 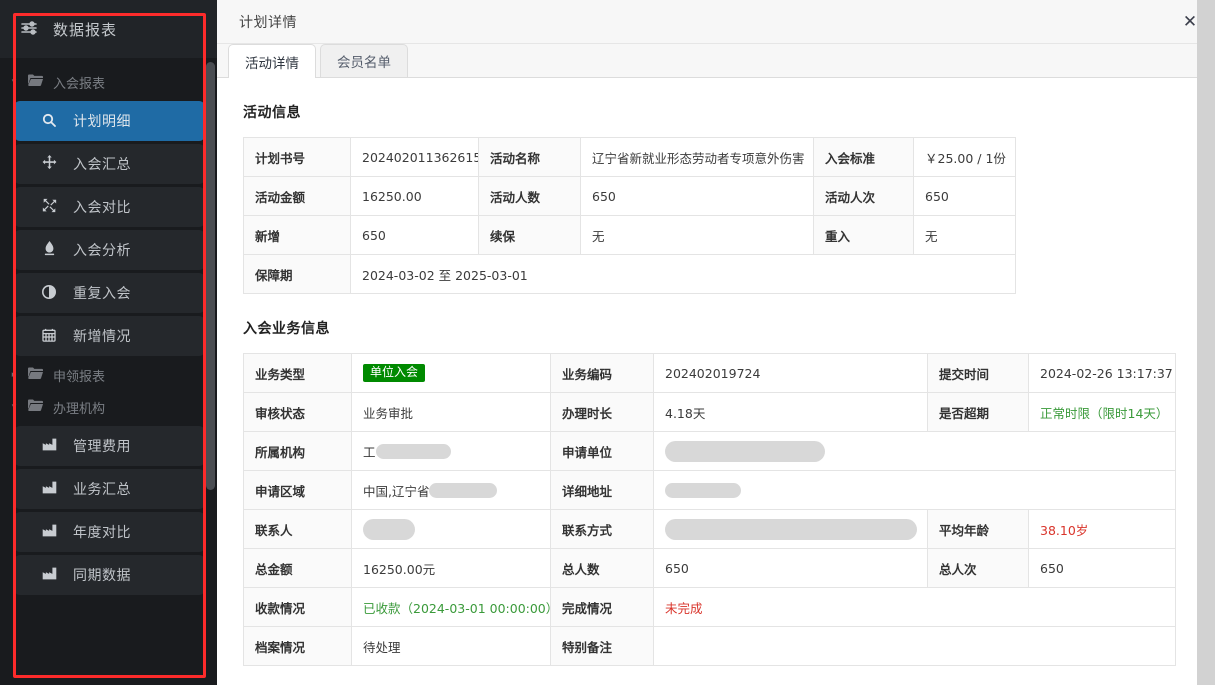 I want to click on cell-label: 完成情况, so click(x=602, y=607).